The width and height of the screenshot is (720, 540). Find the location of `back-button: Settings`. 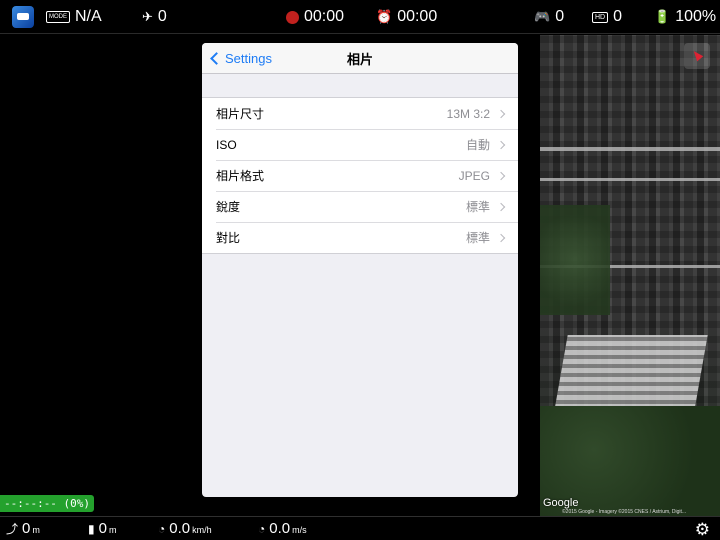

back-button: Settings is located at coordinates (241, 58).